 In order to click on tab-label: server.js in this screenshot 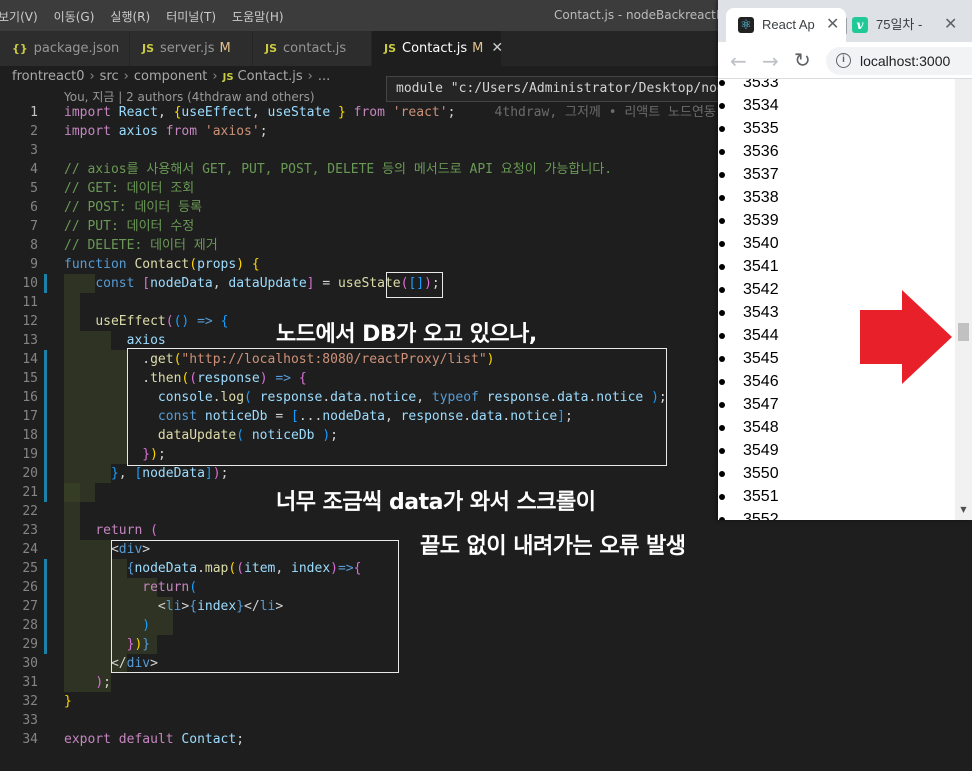, I will do `click(187, 48)`.